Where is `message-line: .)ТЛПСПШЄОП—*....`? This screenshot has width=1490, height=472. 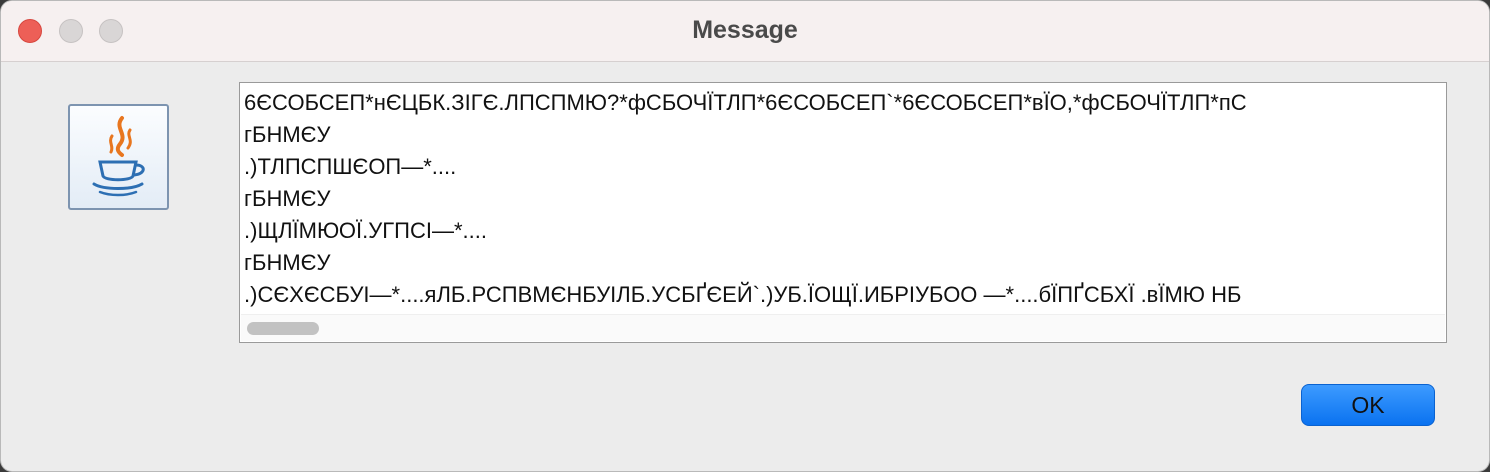
message-line: .)ТЛПСПШЄОП—*.... is located at coordinates (350, 166).